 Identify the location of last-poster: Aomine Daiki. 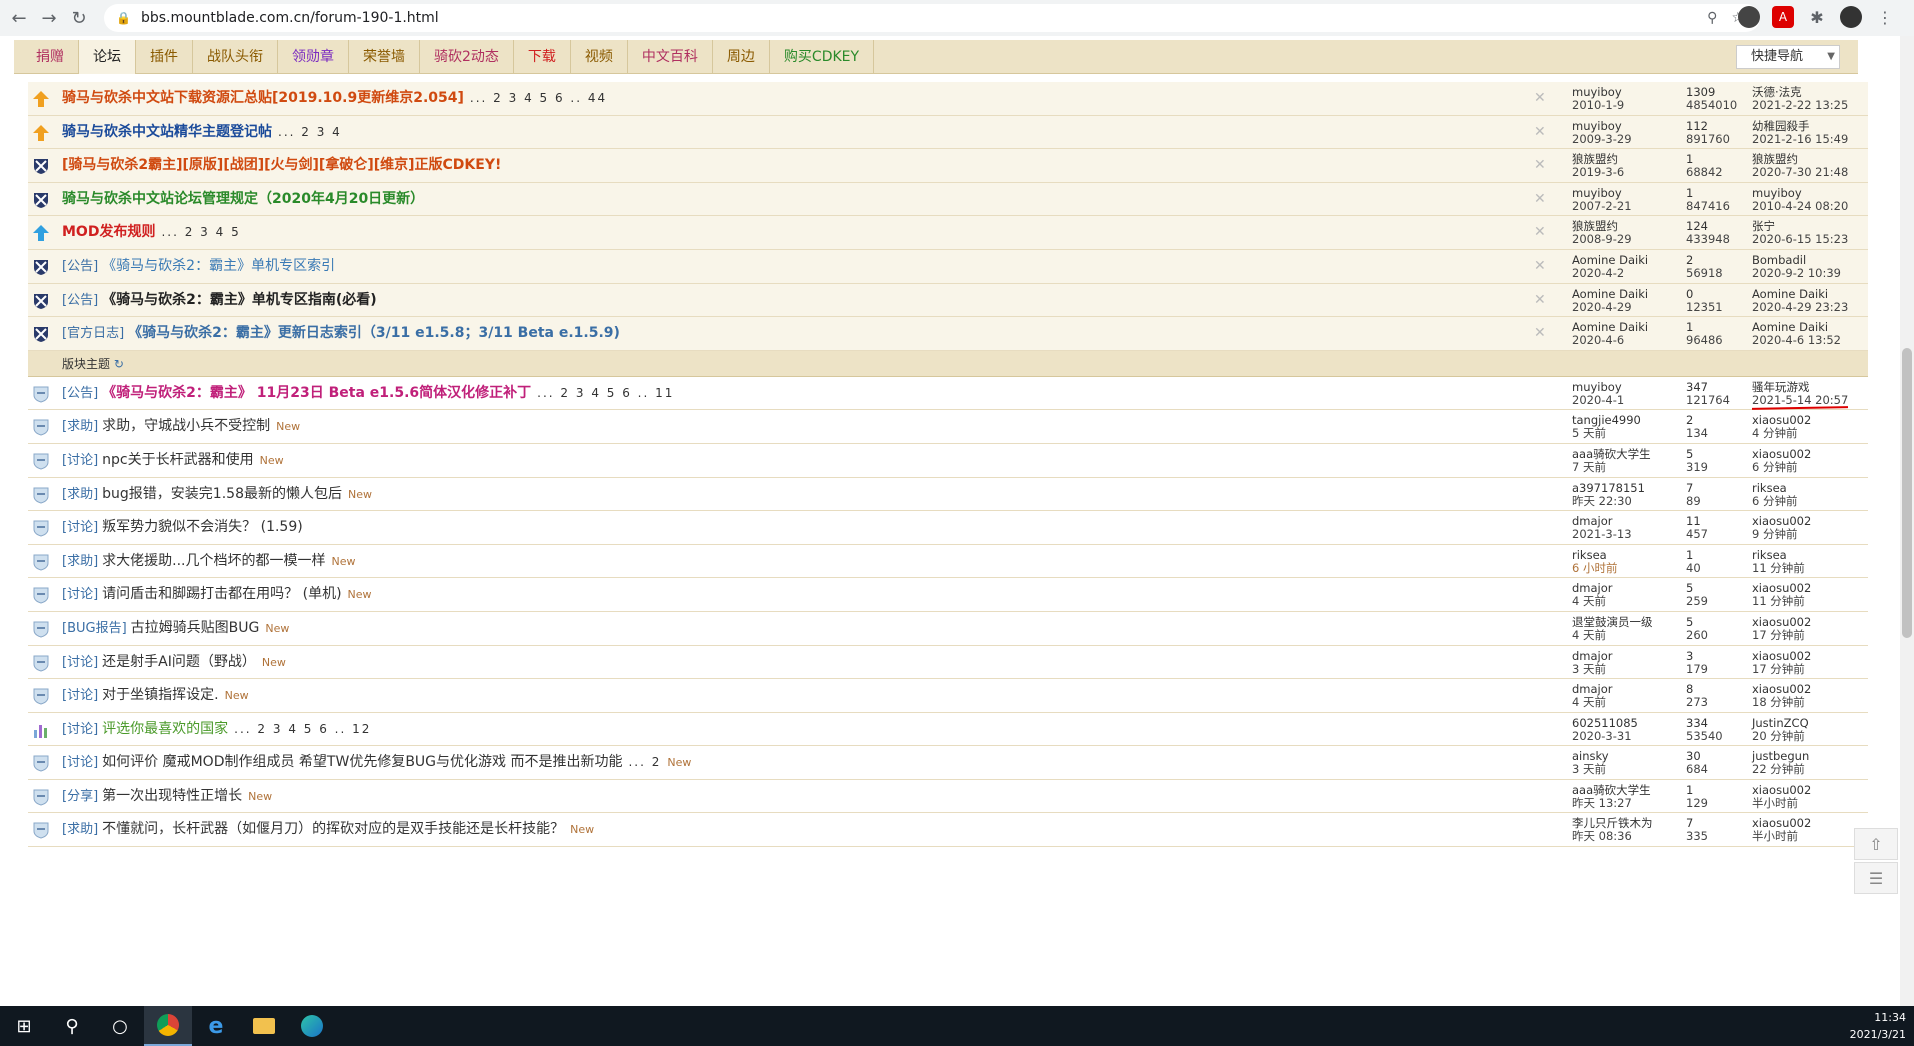
(1800, 294).